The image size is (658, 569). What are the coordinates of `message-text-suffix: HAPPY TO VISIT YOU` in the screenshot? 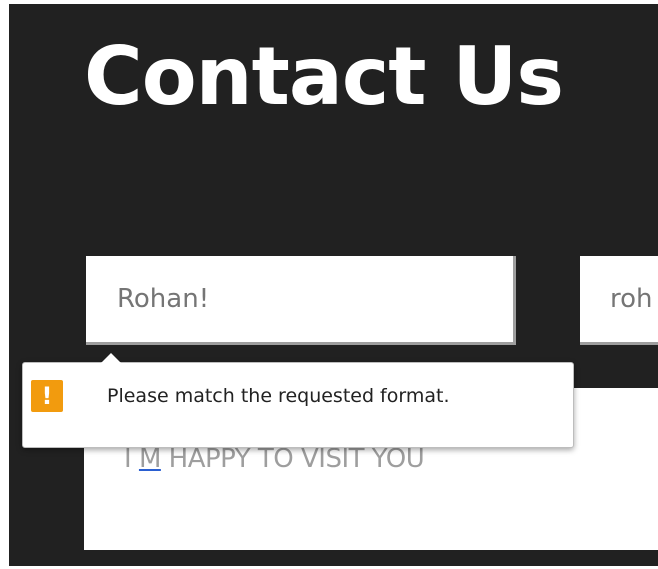 It's located at (292, 459).